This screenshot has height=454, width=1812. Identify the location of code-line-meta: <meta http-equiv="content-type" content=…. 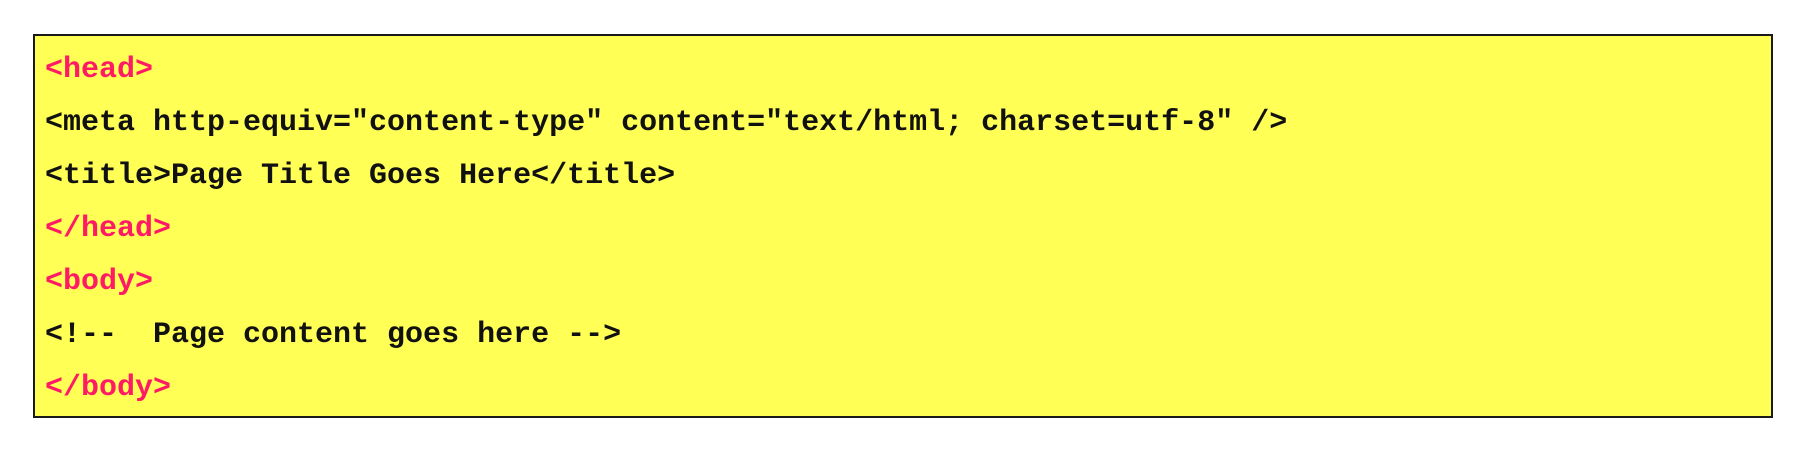
(666, 123).